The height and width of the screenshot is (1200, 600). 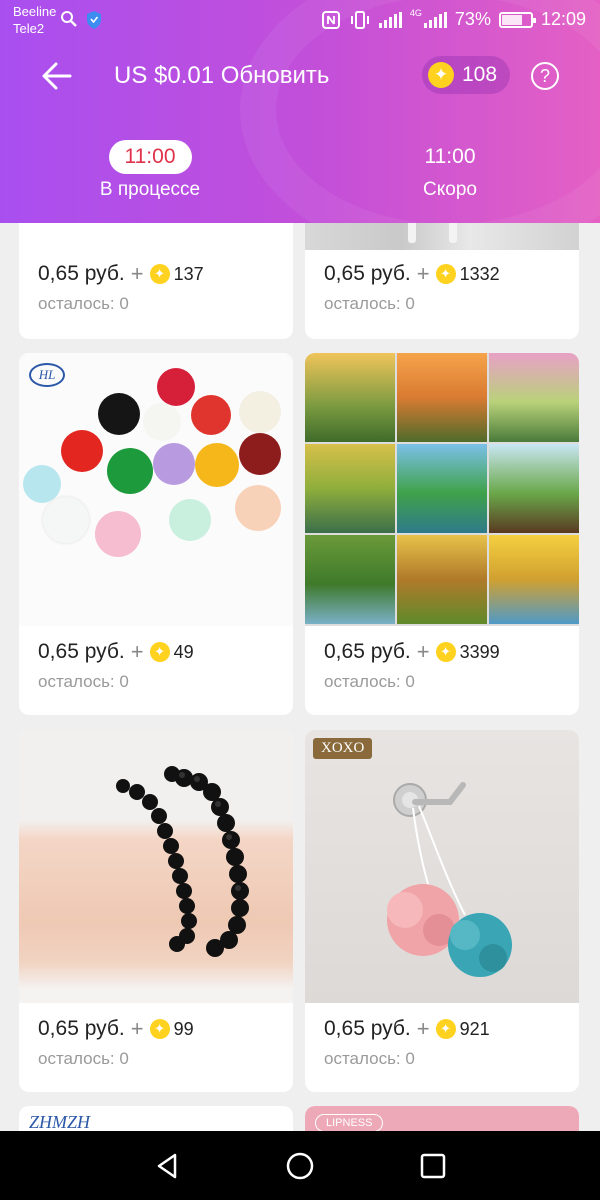 I want to click on system-nav-bar, so click(x=300, y=1165).